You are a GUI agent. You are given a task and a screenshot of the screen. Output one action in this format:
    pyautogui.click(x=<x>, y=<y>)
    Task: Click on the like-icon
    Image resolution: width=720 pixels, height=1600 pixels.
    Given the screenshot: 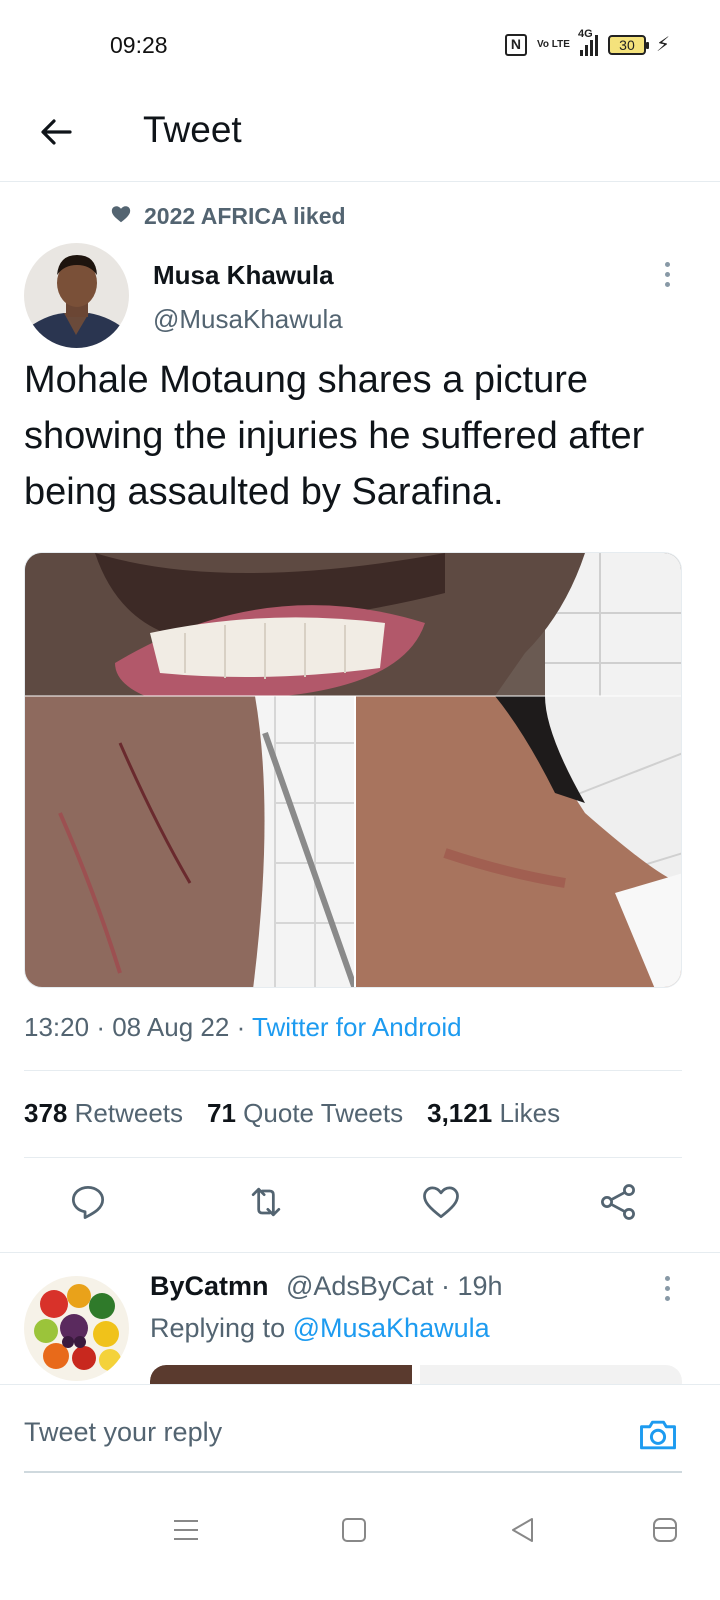 What is the action you would take?
    pyautogui.click(x=441, y=1202)
    